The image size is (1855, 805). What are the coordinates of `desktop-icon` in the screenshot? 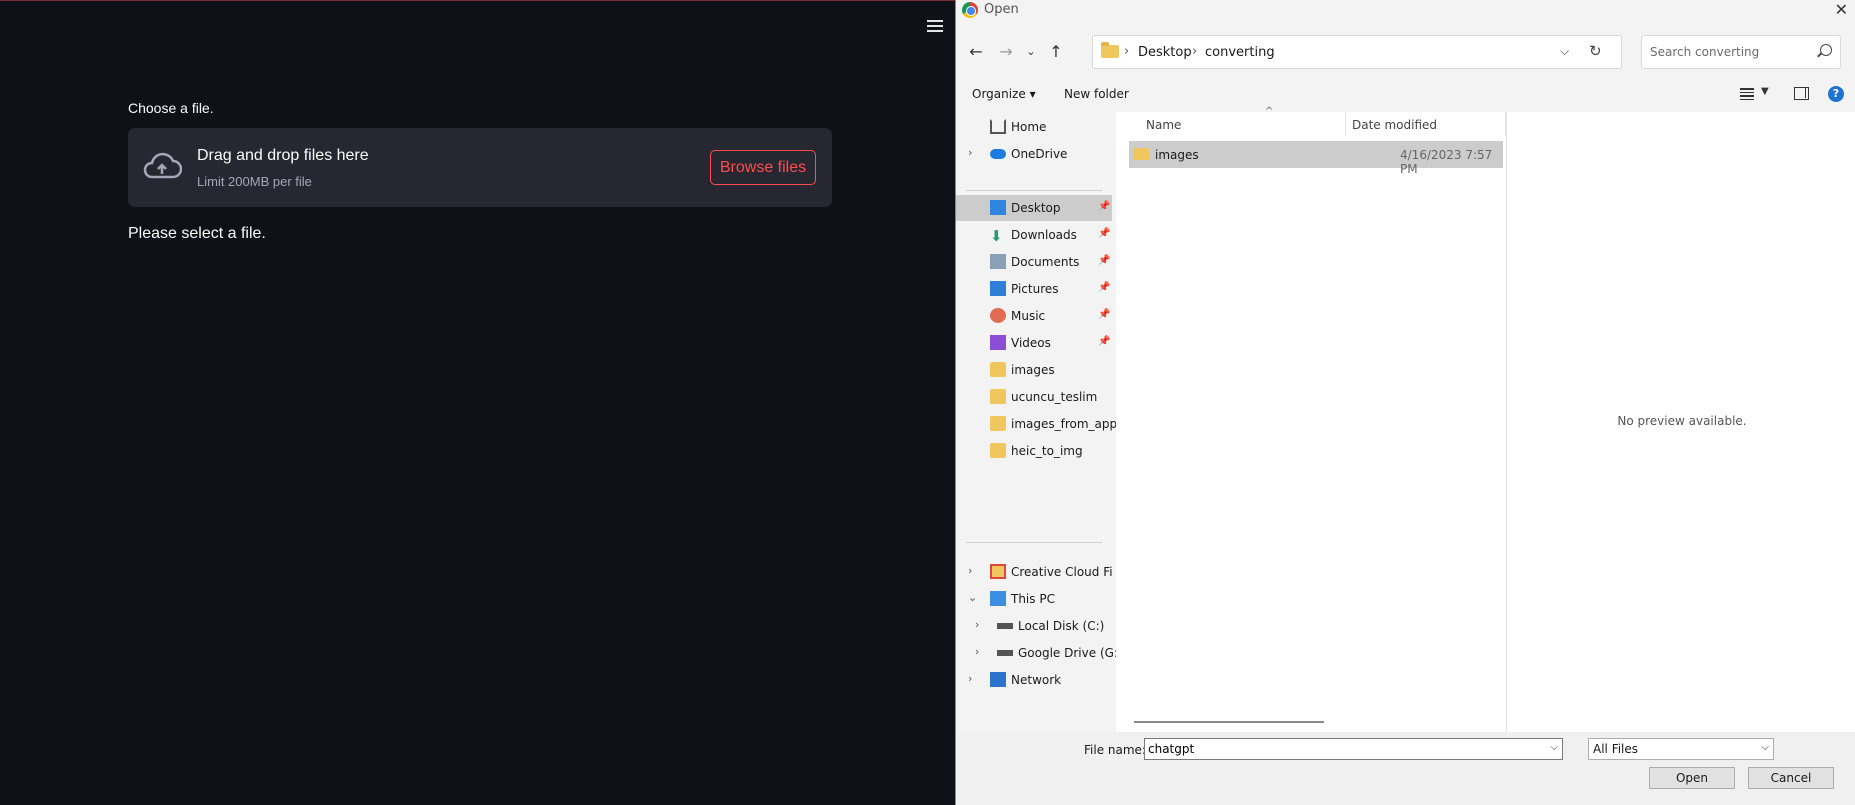 It's located at (998, 207).